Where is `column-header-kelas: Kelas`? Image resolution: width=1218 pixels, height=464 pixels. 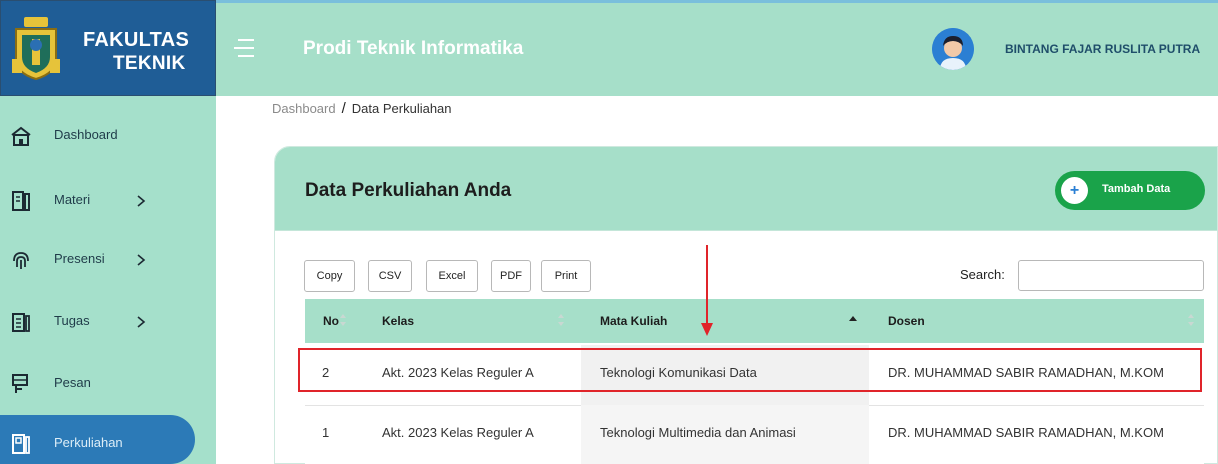
column-header-kelas: Kelas is located at coordinates (398, 321).